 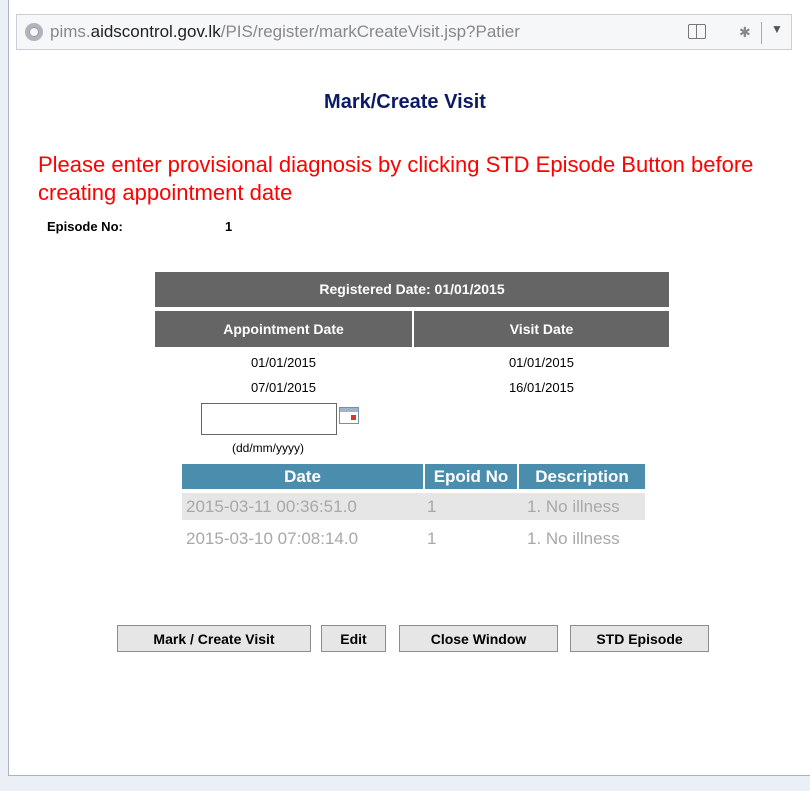 What do you see at coordinates (269, 419) in the screenshot?
I see `appointment-date-input` at bounding box center [269, 419].